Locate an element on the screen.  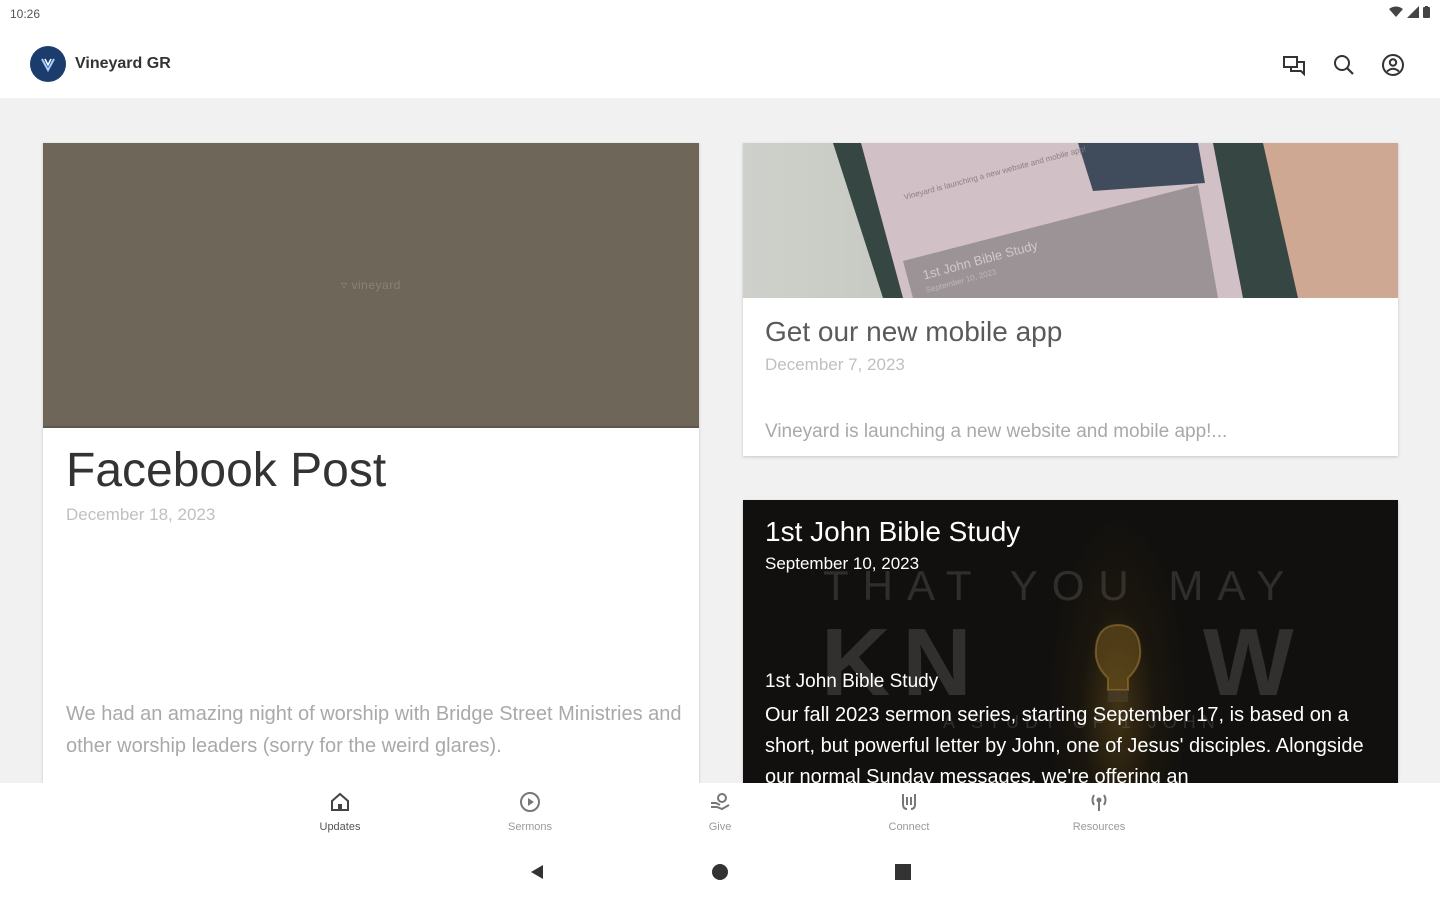
bottom-navigation: Updates Sermons Give Connect Resources is located at coordinates (720, 813).